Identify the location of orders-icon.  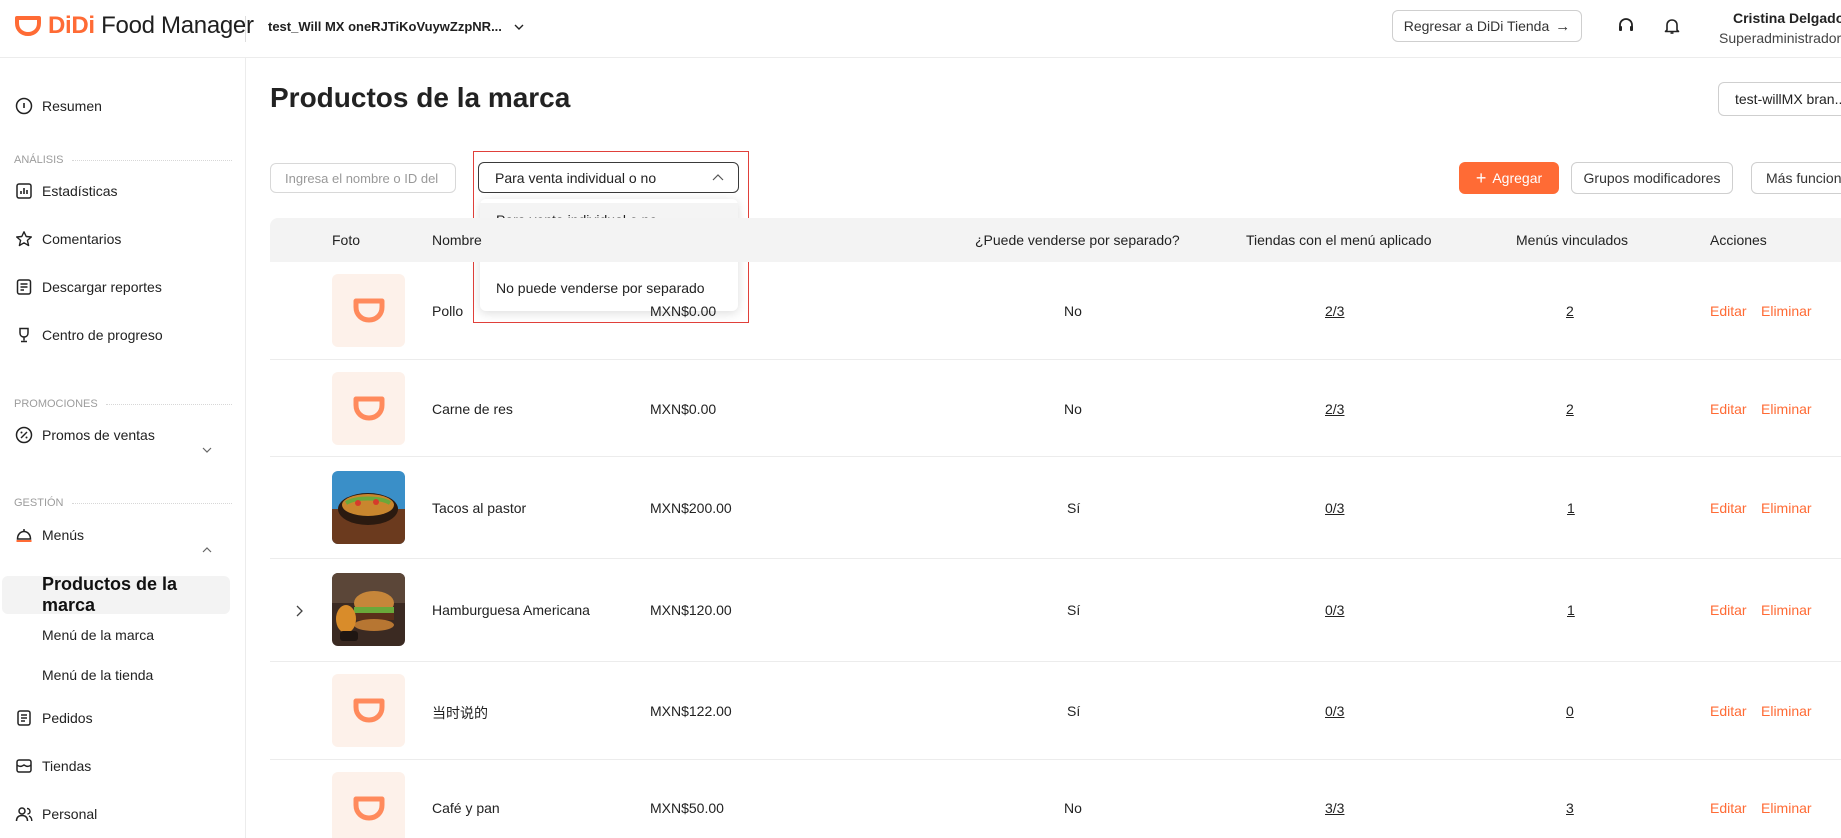
(24, 718).